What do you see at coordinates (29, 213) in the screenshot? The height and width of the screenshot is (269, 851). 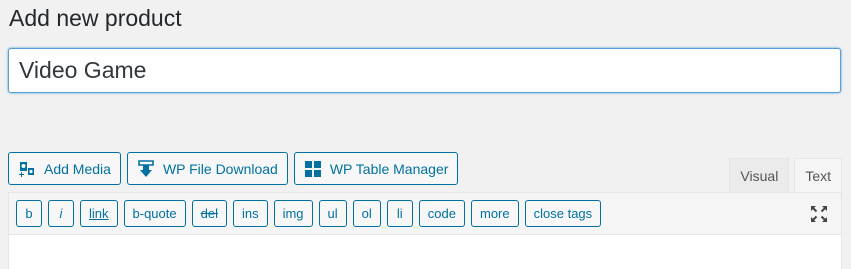 I see `qt-bold-button: b` at bounding box center [29, 213].